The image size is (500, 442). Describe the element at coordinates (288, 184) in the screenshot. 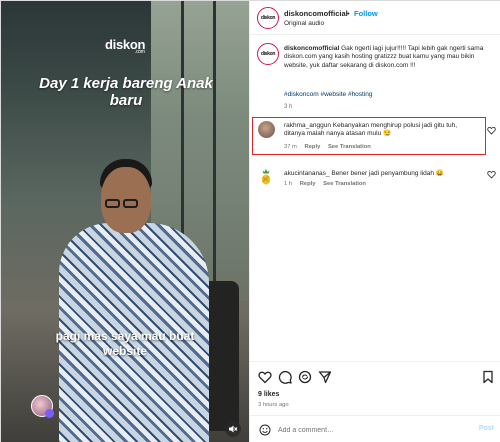

I see `comment-time: 1 h` at that location.